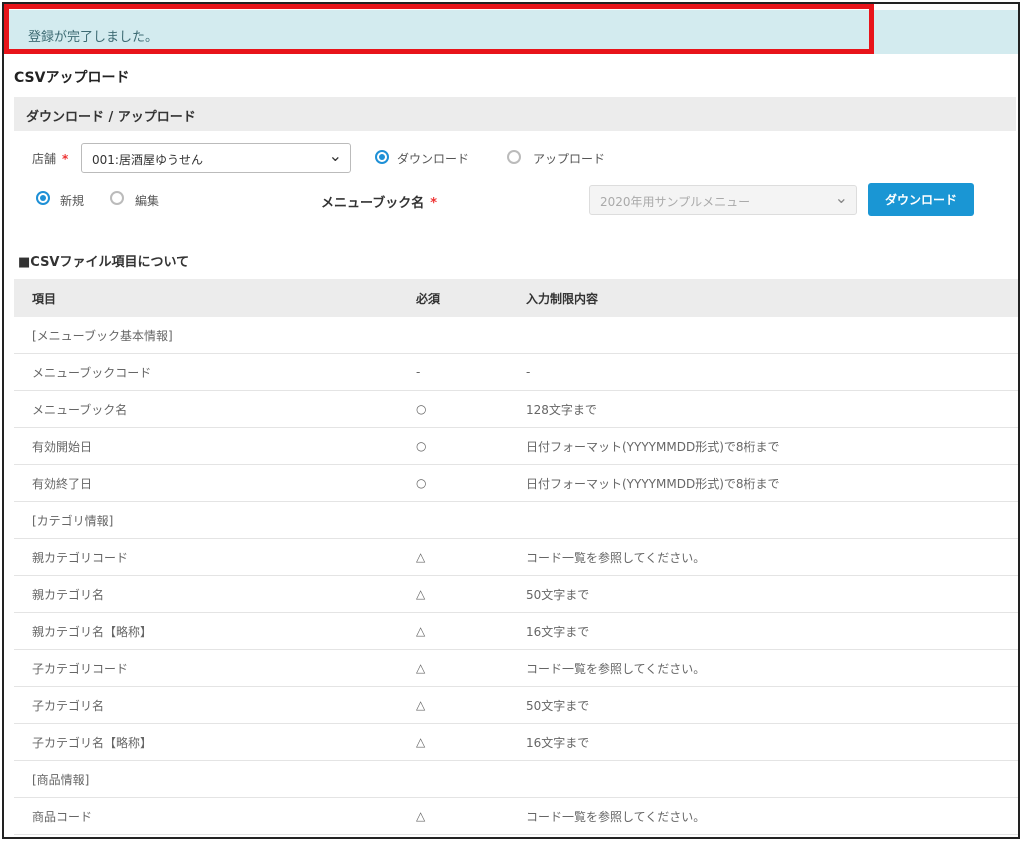  I want to click on table-row: 親カテゴリ名 △ 50文字まで, so click(516, 594).